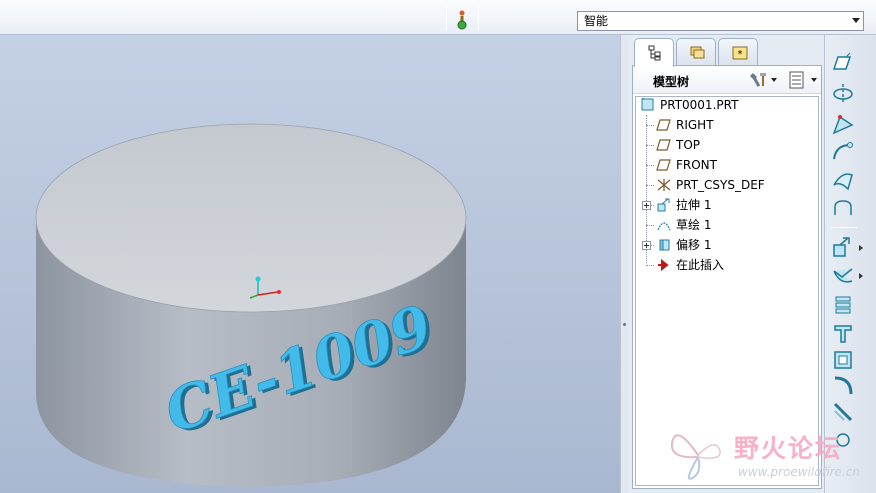  I want to click on favorites-tab: *, so click(738, 51).